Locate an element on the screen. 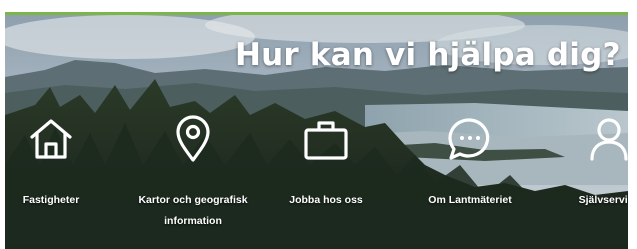  nav-item-om-lantmateriet: Om Lantmäteriet is located at coordinates (470, 163).